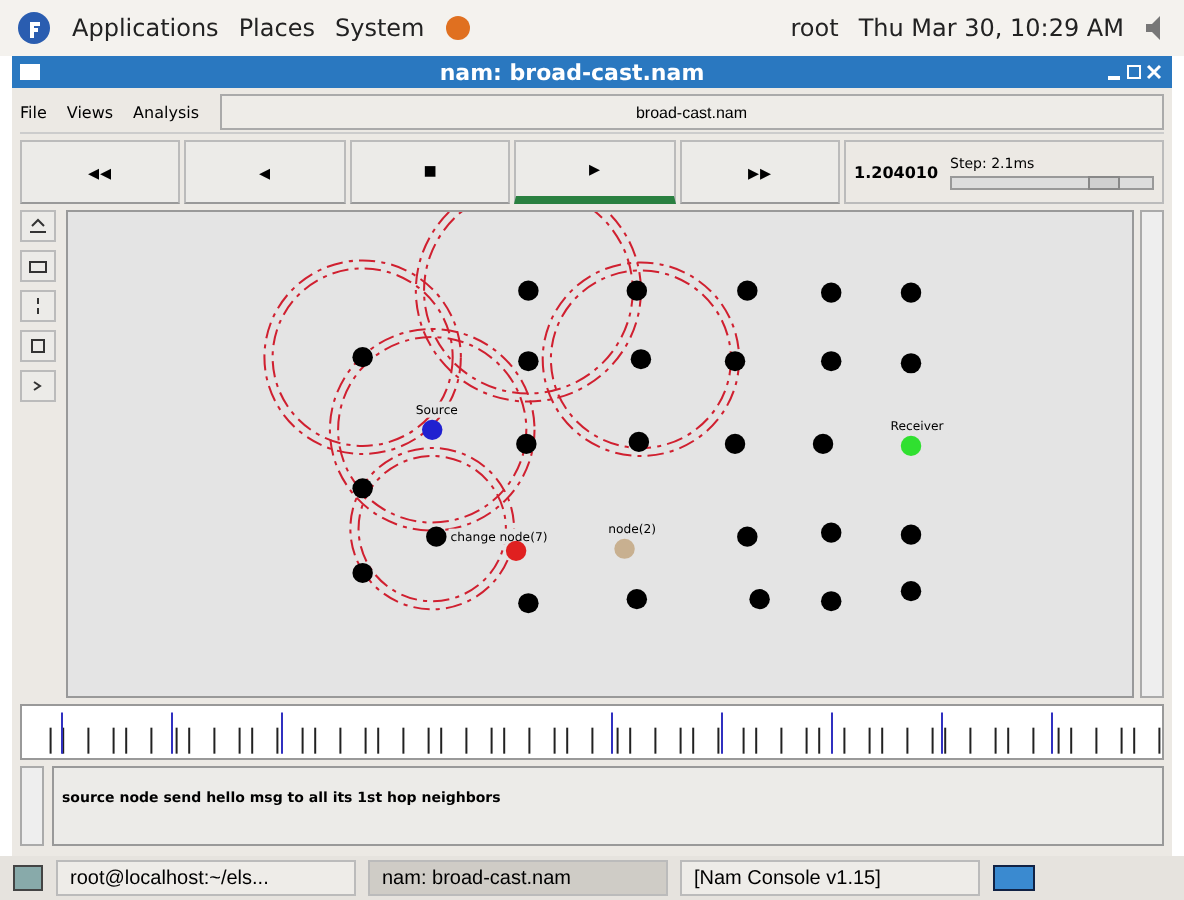 This screenshot has width=1184, height=900. I want to click on panel-menu: Applications, so click(145, 28).